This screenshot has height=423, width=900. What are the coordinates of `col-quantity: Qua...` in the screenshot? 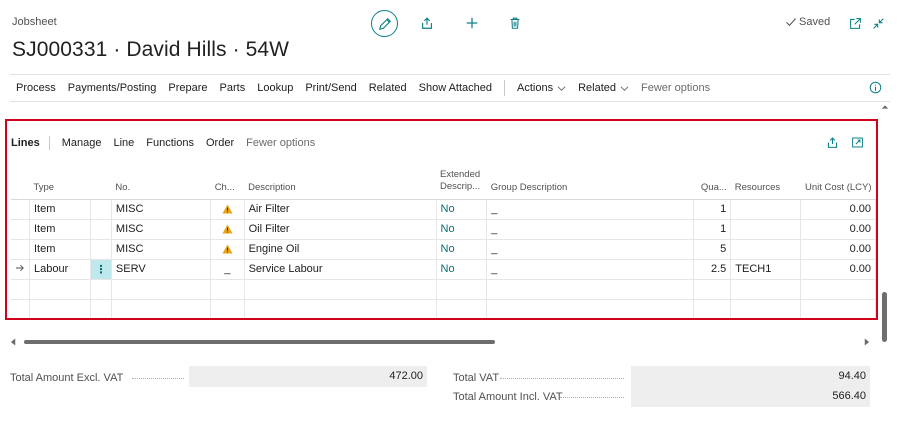 It's located at (712, 179).